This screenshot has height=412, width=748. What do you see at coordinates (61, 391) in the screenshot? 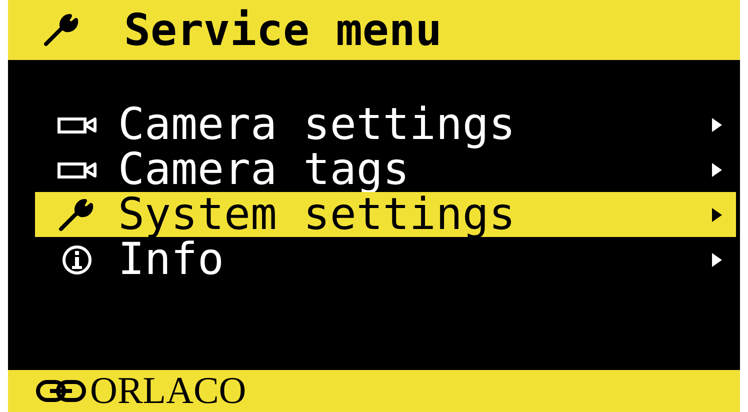
I see `logo-icon` at bounding box center [61, 391].